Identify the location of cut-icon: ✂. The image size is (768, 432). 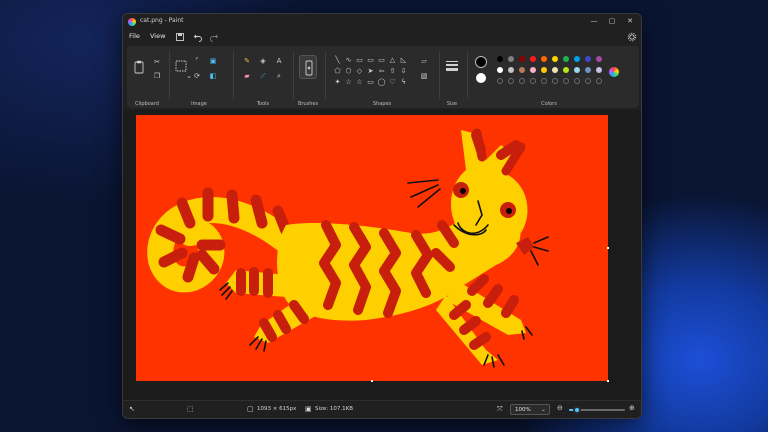
(157, 62).